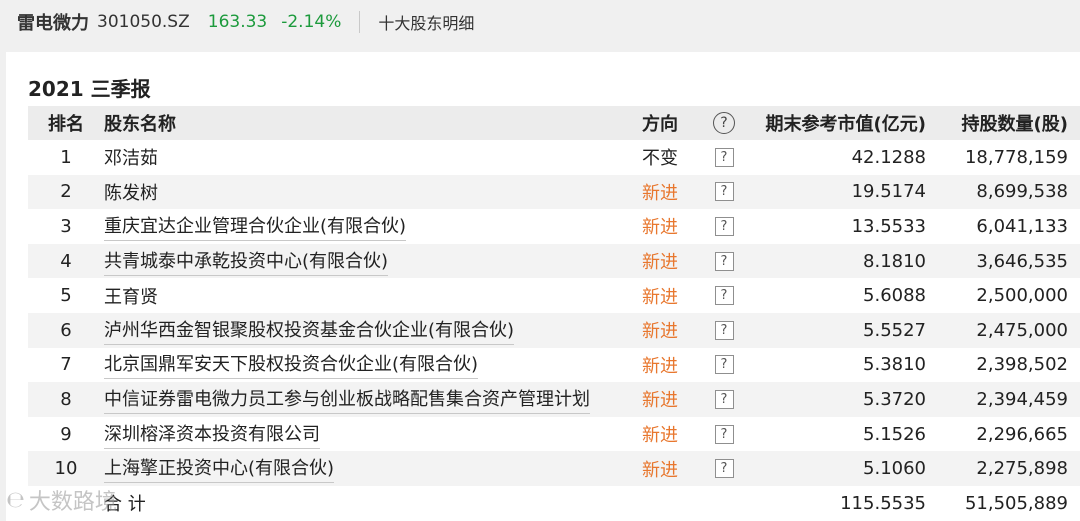 This screenshot has width=1080, height=521. Describe the element at coordinates (246, 261) in the screenshot. I see `holder-name: 共青城泰中承乾投资中心(有限合伙)` at that location.